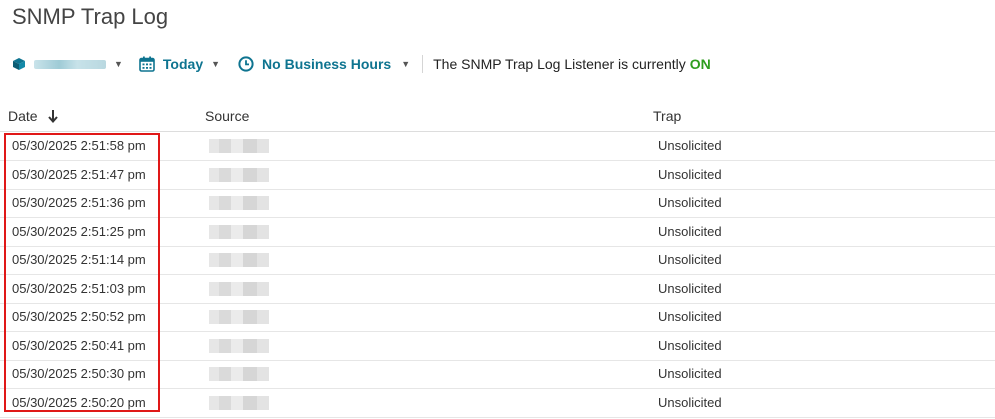 The width and height of the screenshot is (995, 419). What do you see at coordinates (227, 120) in the screenshot?
I see `column-header-source: Source` at bounding box center [227, 120].